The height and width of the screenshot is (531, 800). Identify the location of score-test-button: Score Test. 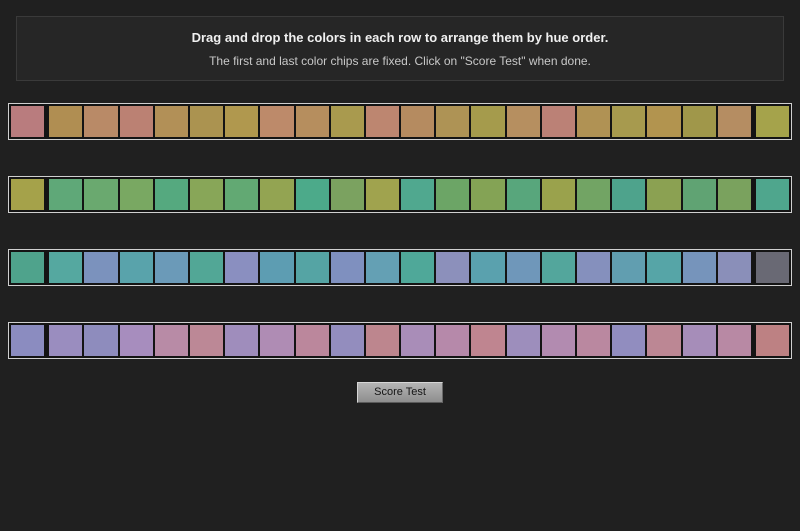
(400, 392).